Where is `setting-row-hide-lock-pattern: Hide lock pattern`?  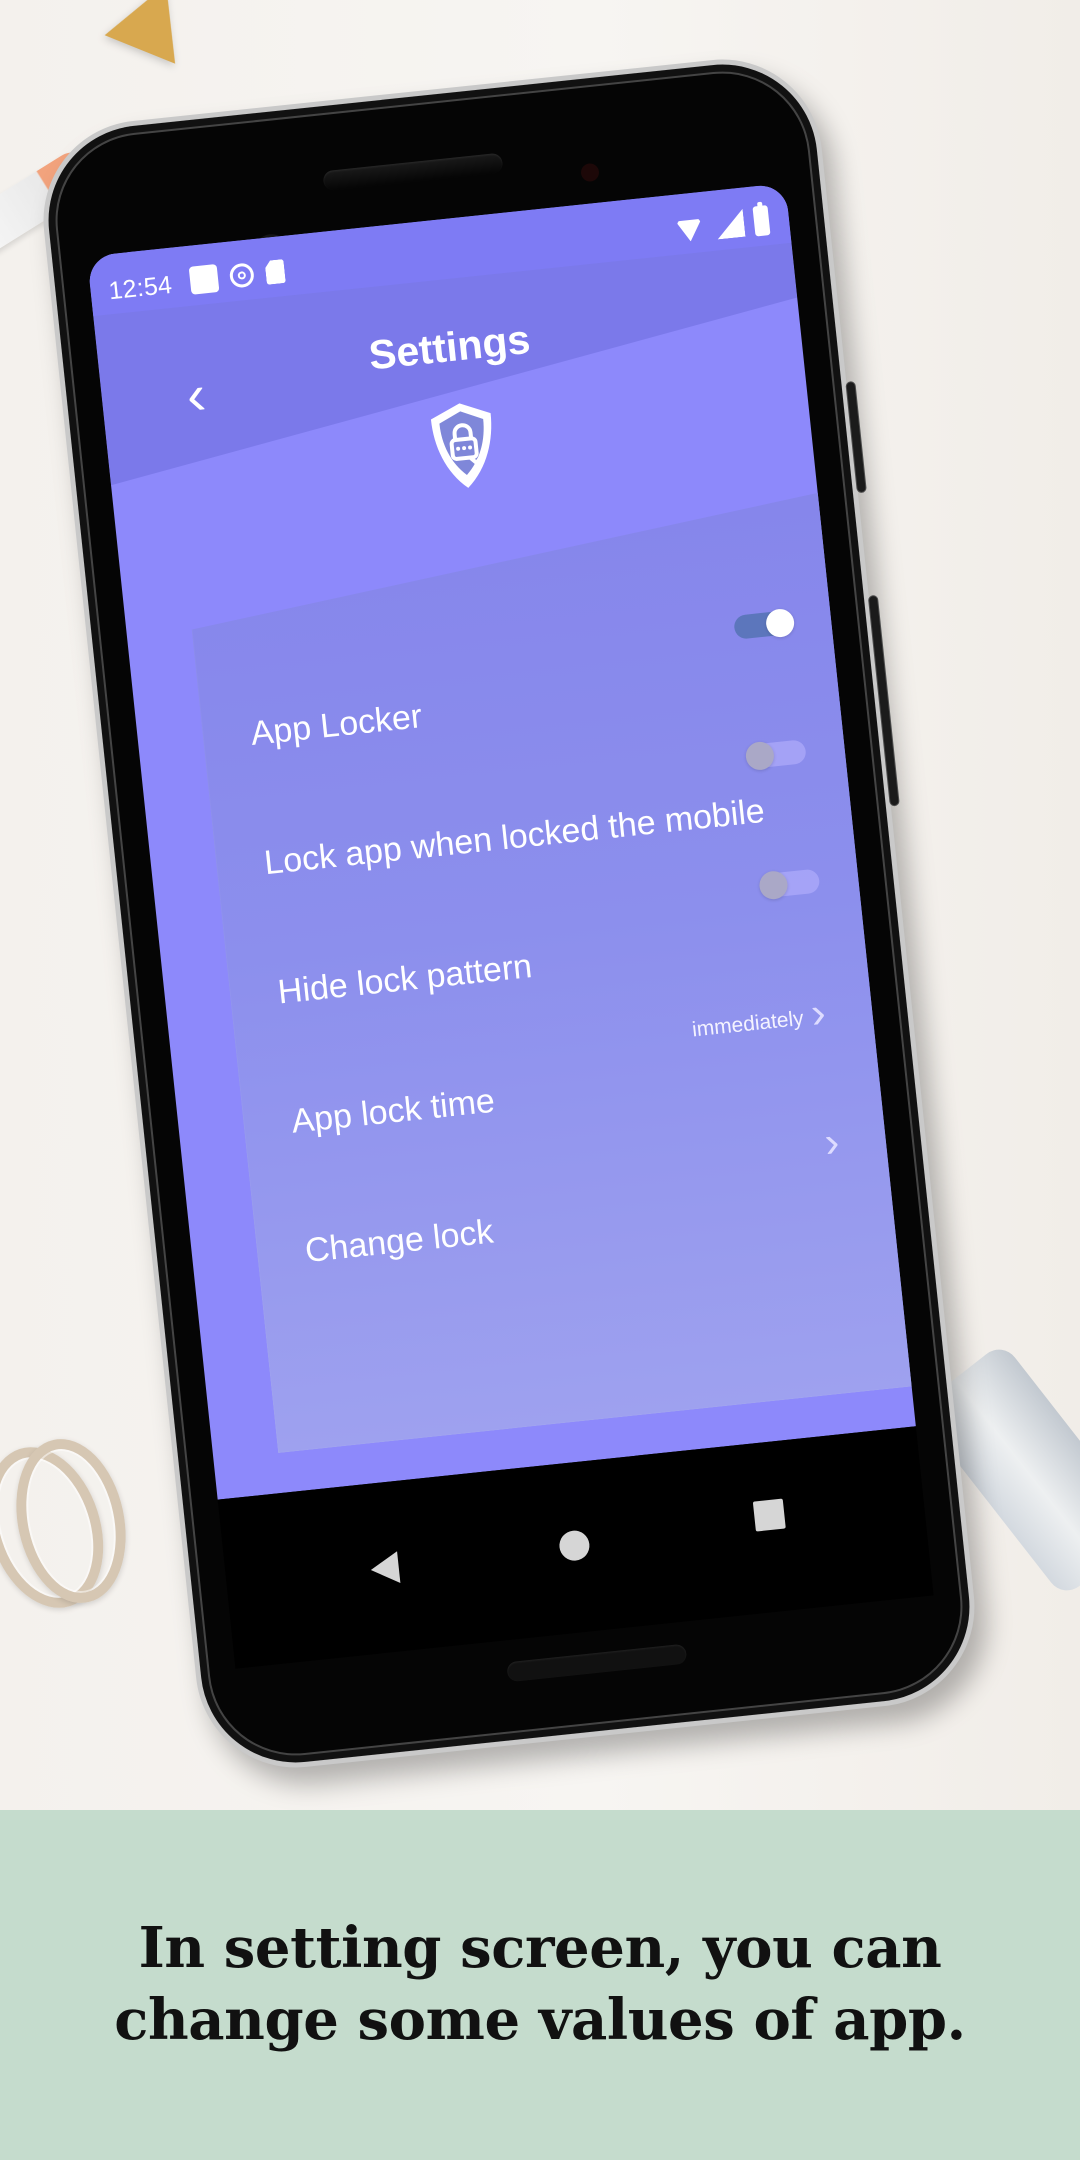 setting-row-hide-lock-pattern: Hide lock pattern is located at coordinates (554, 942).